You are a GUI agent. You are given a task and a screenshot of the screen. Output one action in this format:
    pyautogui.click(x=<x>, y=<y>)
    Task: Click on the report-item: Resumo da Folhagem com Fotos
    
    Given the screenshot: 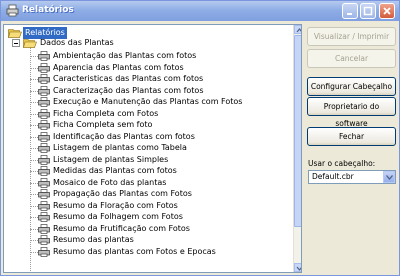 What is the action you would take?
    pyautogui.click(x=111, y=217)
    